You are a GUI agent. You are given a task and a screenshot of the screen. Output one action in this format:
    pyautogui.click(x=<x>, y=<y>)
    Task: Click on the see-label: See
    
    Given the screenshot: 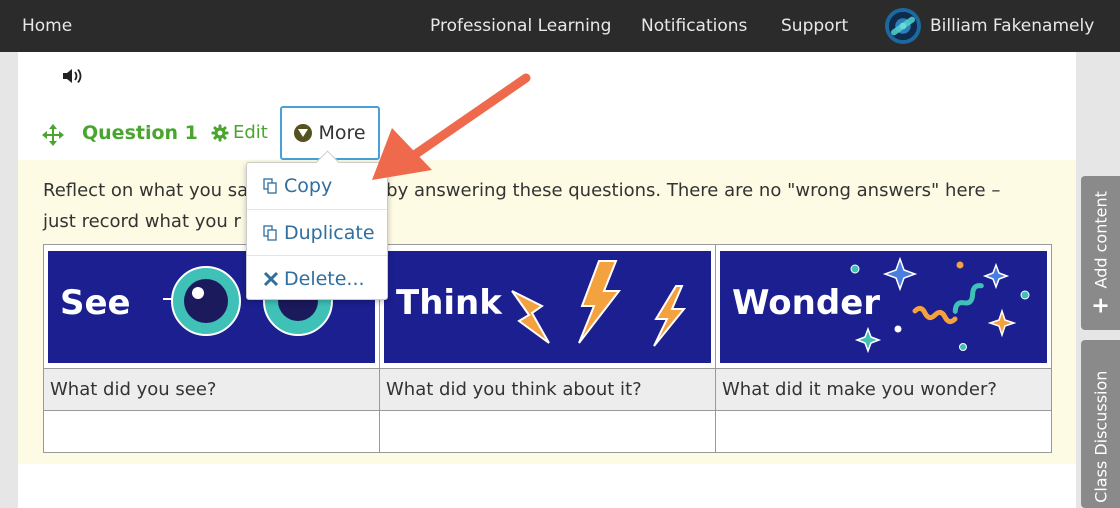 What is the action you would take?
    pyautogui.click(x=95, y=302)
    